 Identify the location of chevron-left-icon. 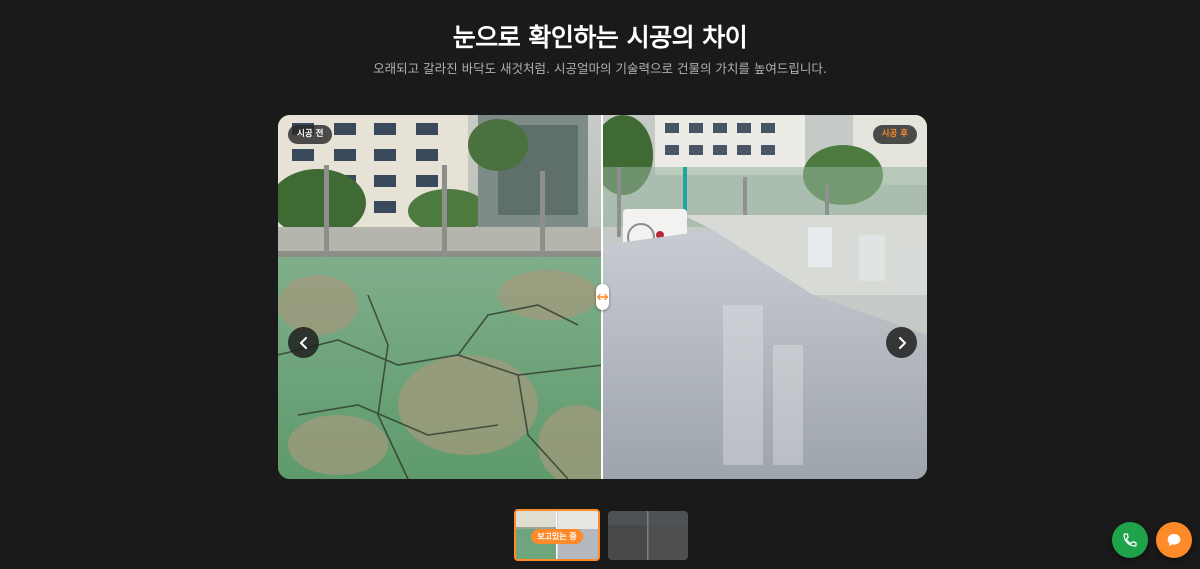
(303, 342).